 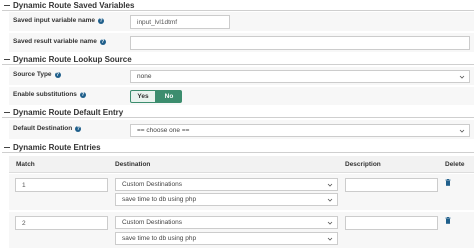 I want to click on field-label: Default Destination ?, so click(x=47, y=128).